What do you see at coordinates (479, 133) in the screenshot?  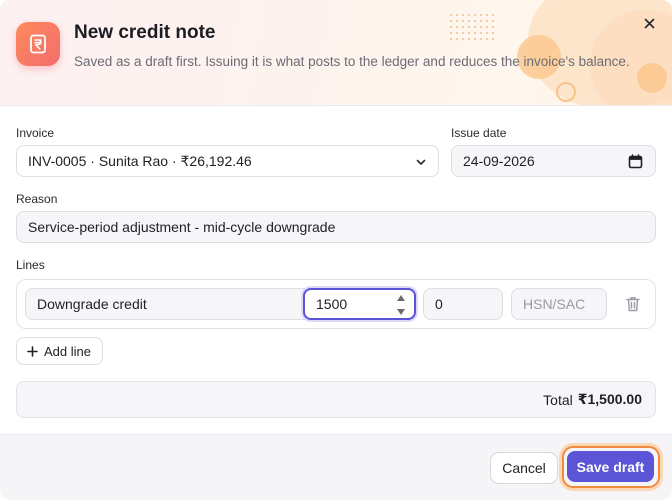 I see `issue-date-label: Issue date` at bounding box center [479, 133].